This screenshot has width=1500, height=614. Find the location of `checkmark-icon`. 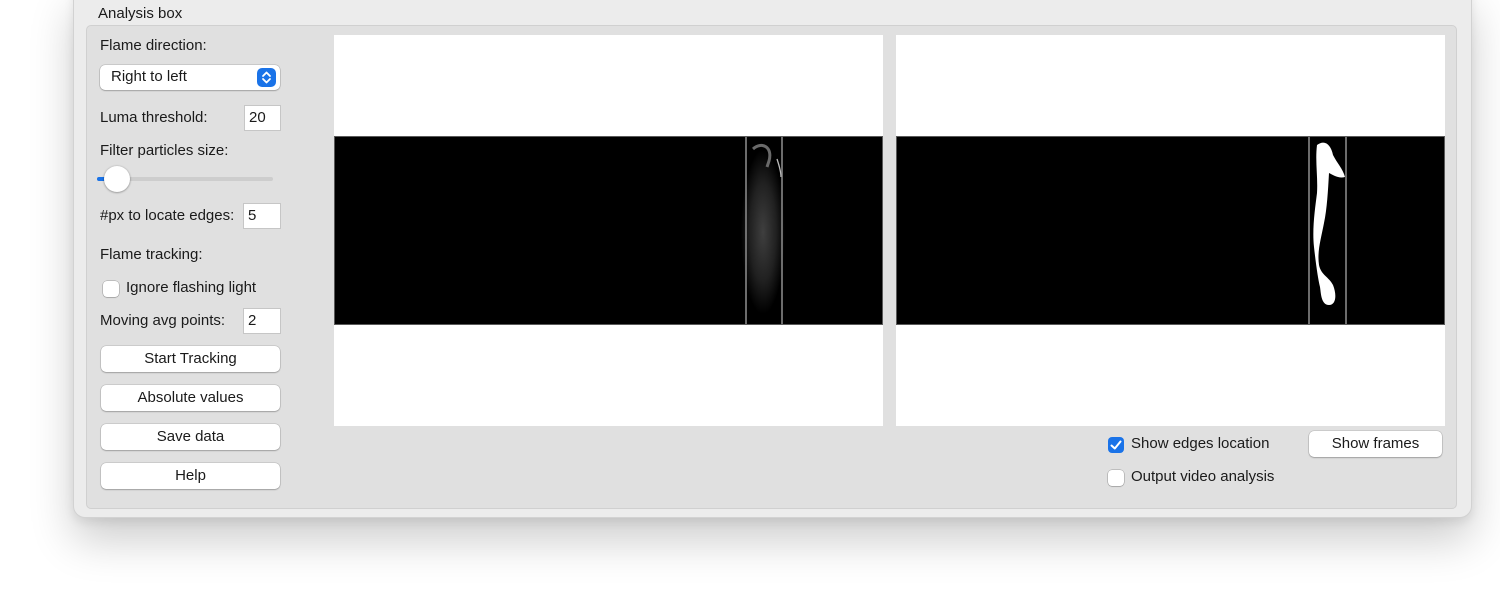

checkmark-icon is located at coordinates (1116, 445).